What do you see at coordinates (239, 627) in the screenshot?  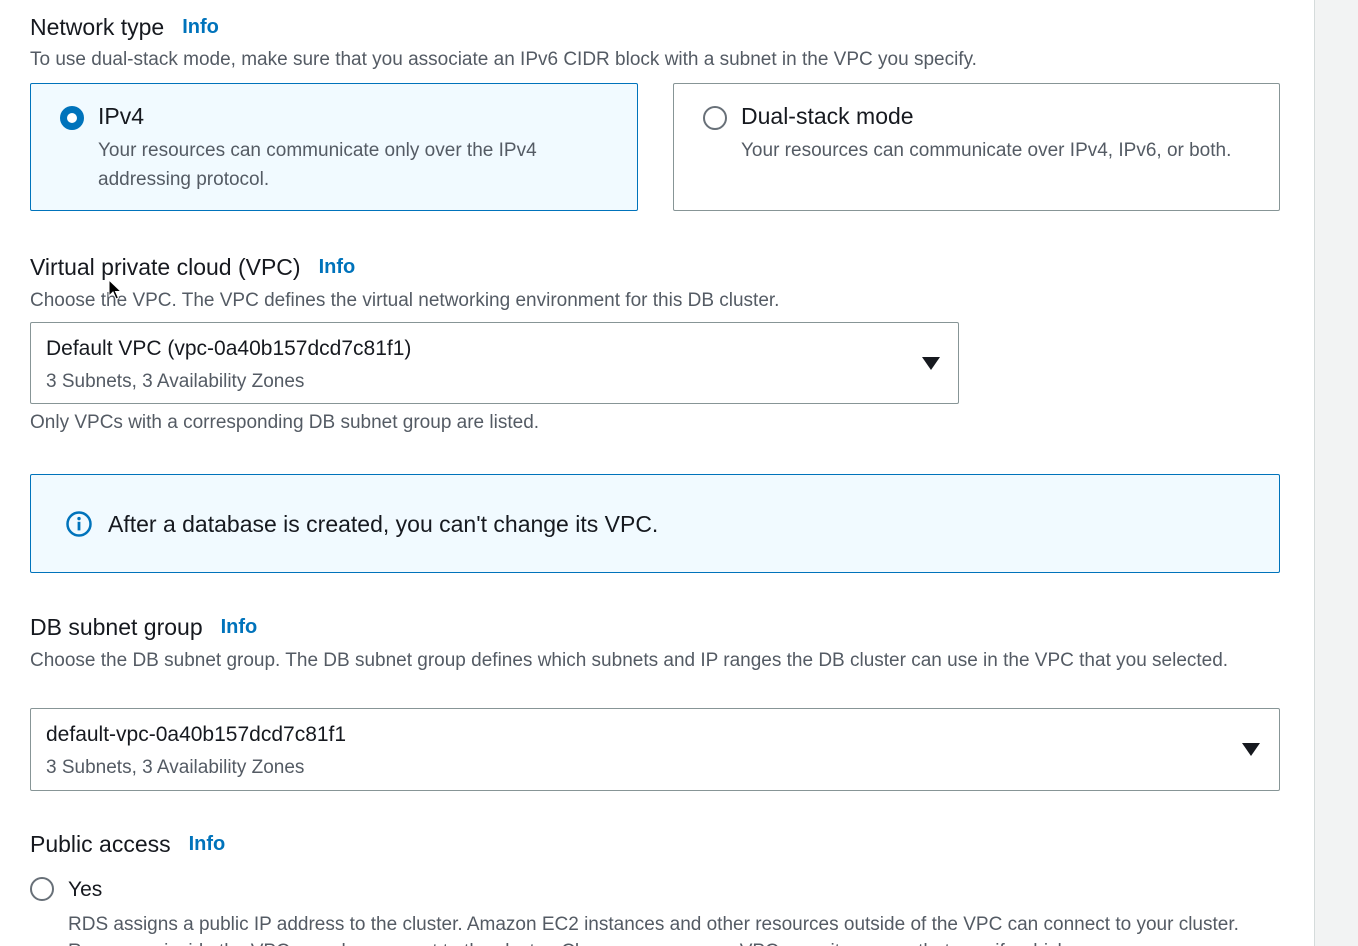 I see `db-subnet-group-info-link: Info` at bounding box center [239, 627].